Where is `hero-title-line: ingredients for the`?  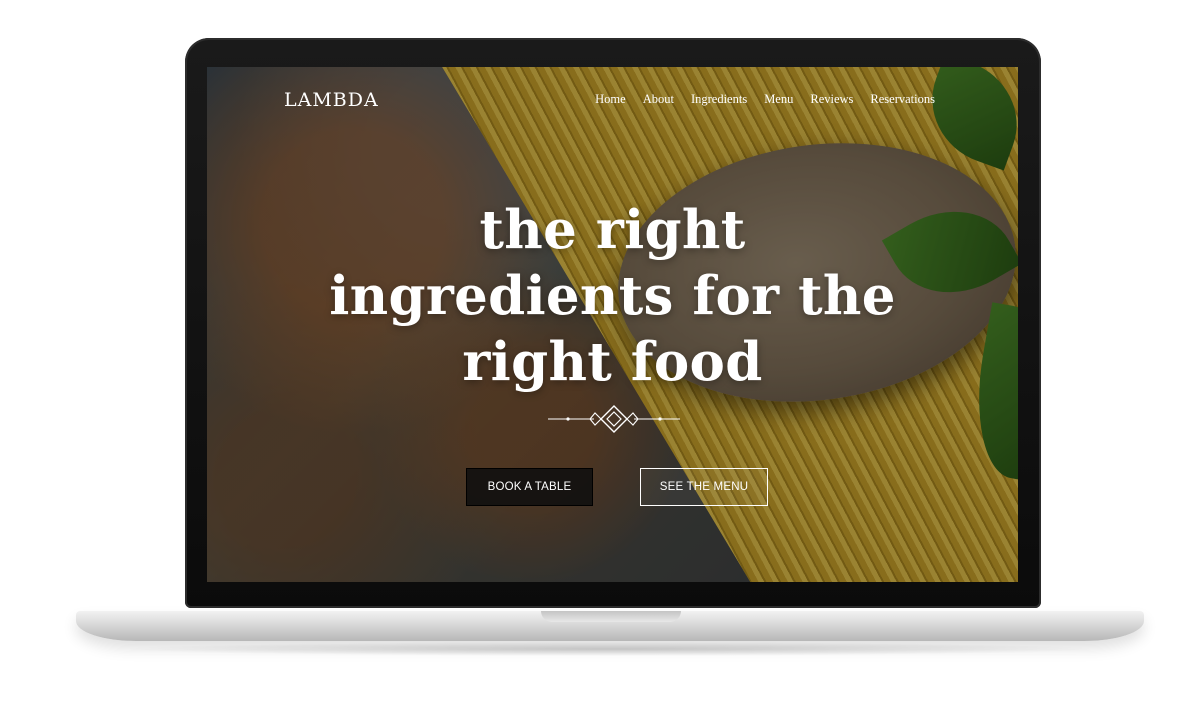 hero-title-line: ingredients for the is located at coordinates (612, 296).